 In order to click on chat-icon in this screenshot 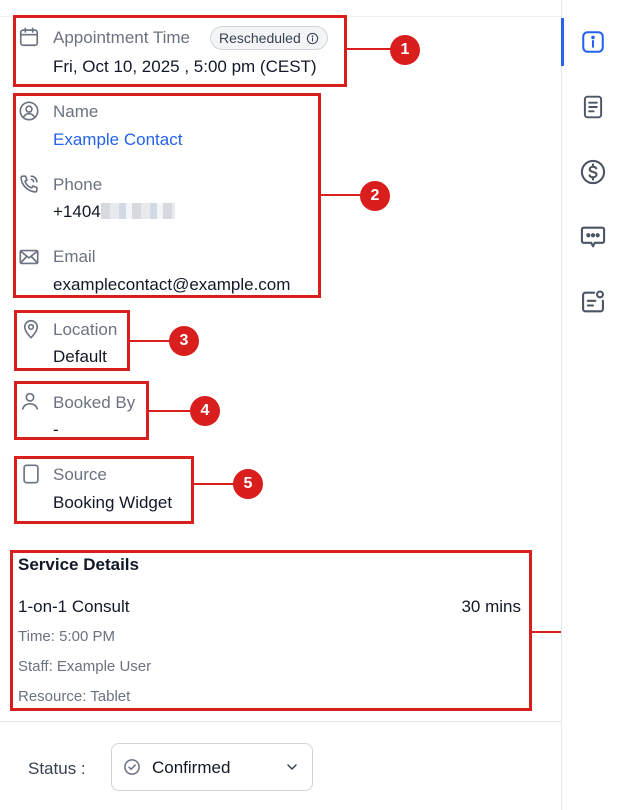, I will do `click(593, 237)`.